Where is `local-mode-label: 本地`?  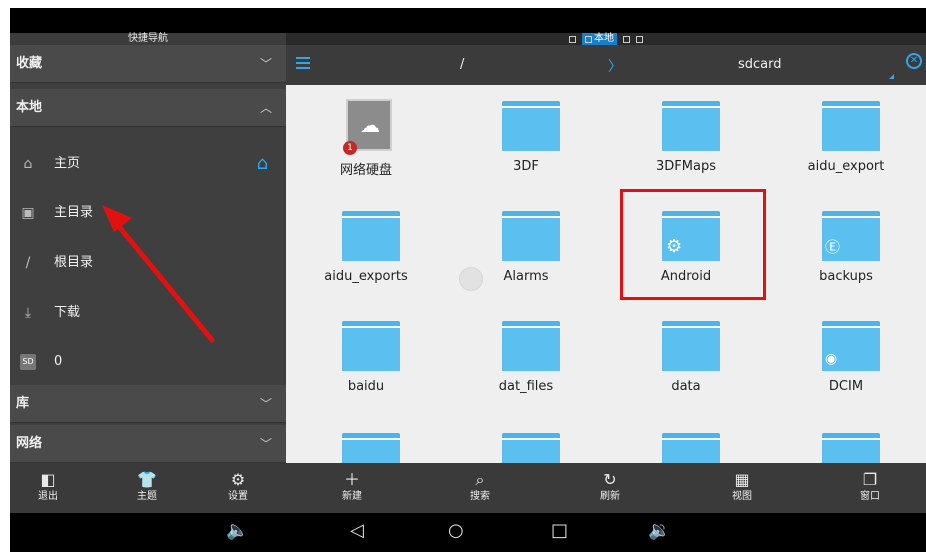
local-mode-label: 本地 is located at coordinates (604, 38).